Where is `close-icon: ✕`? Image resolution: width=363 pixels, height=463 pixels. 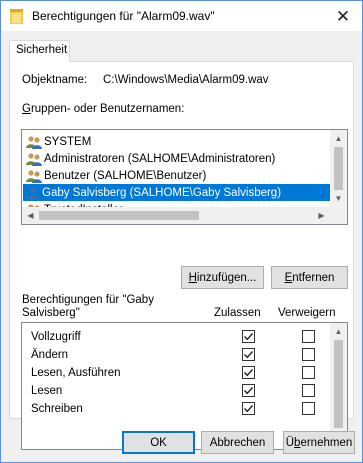
close-icon: ✕ is located at coordinates (343, 16).